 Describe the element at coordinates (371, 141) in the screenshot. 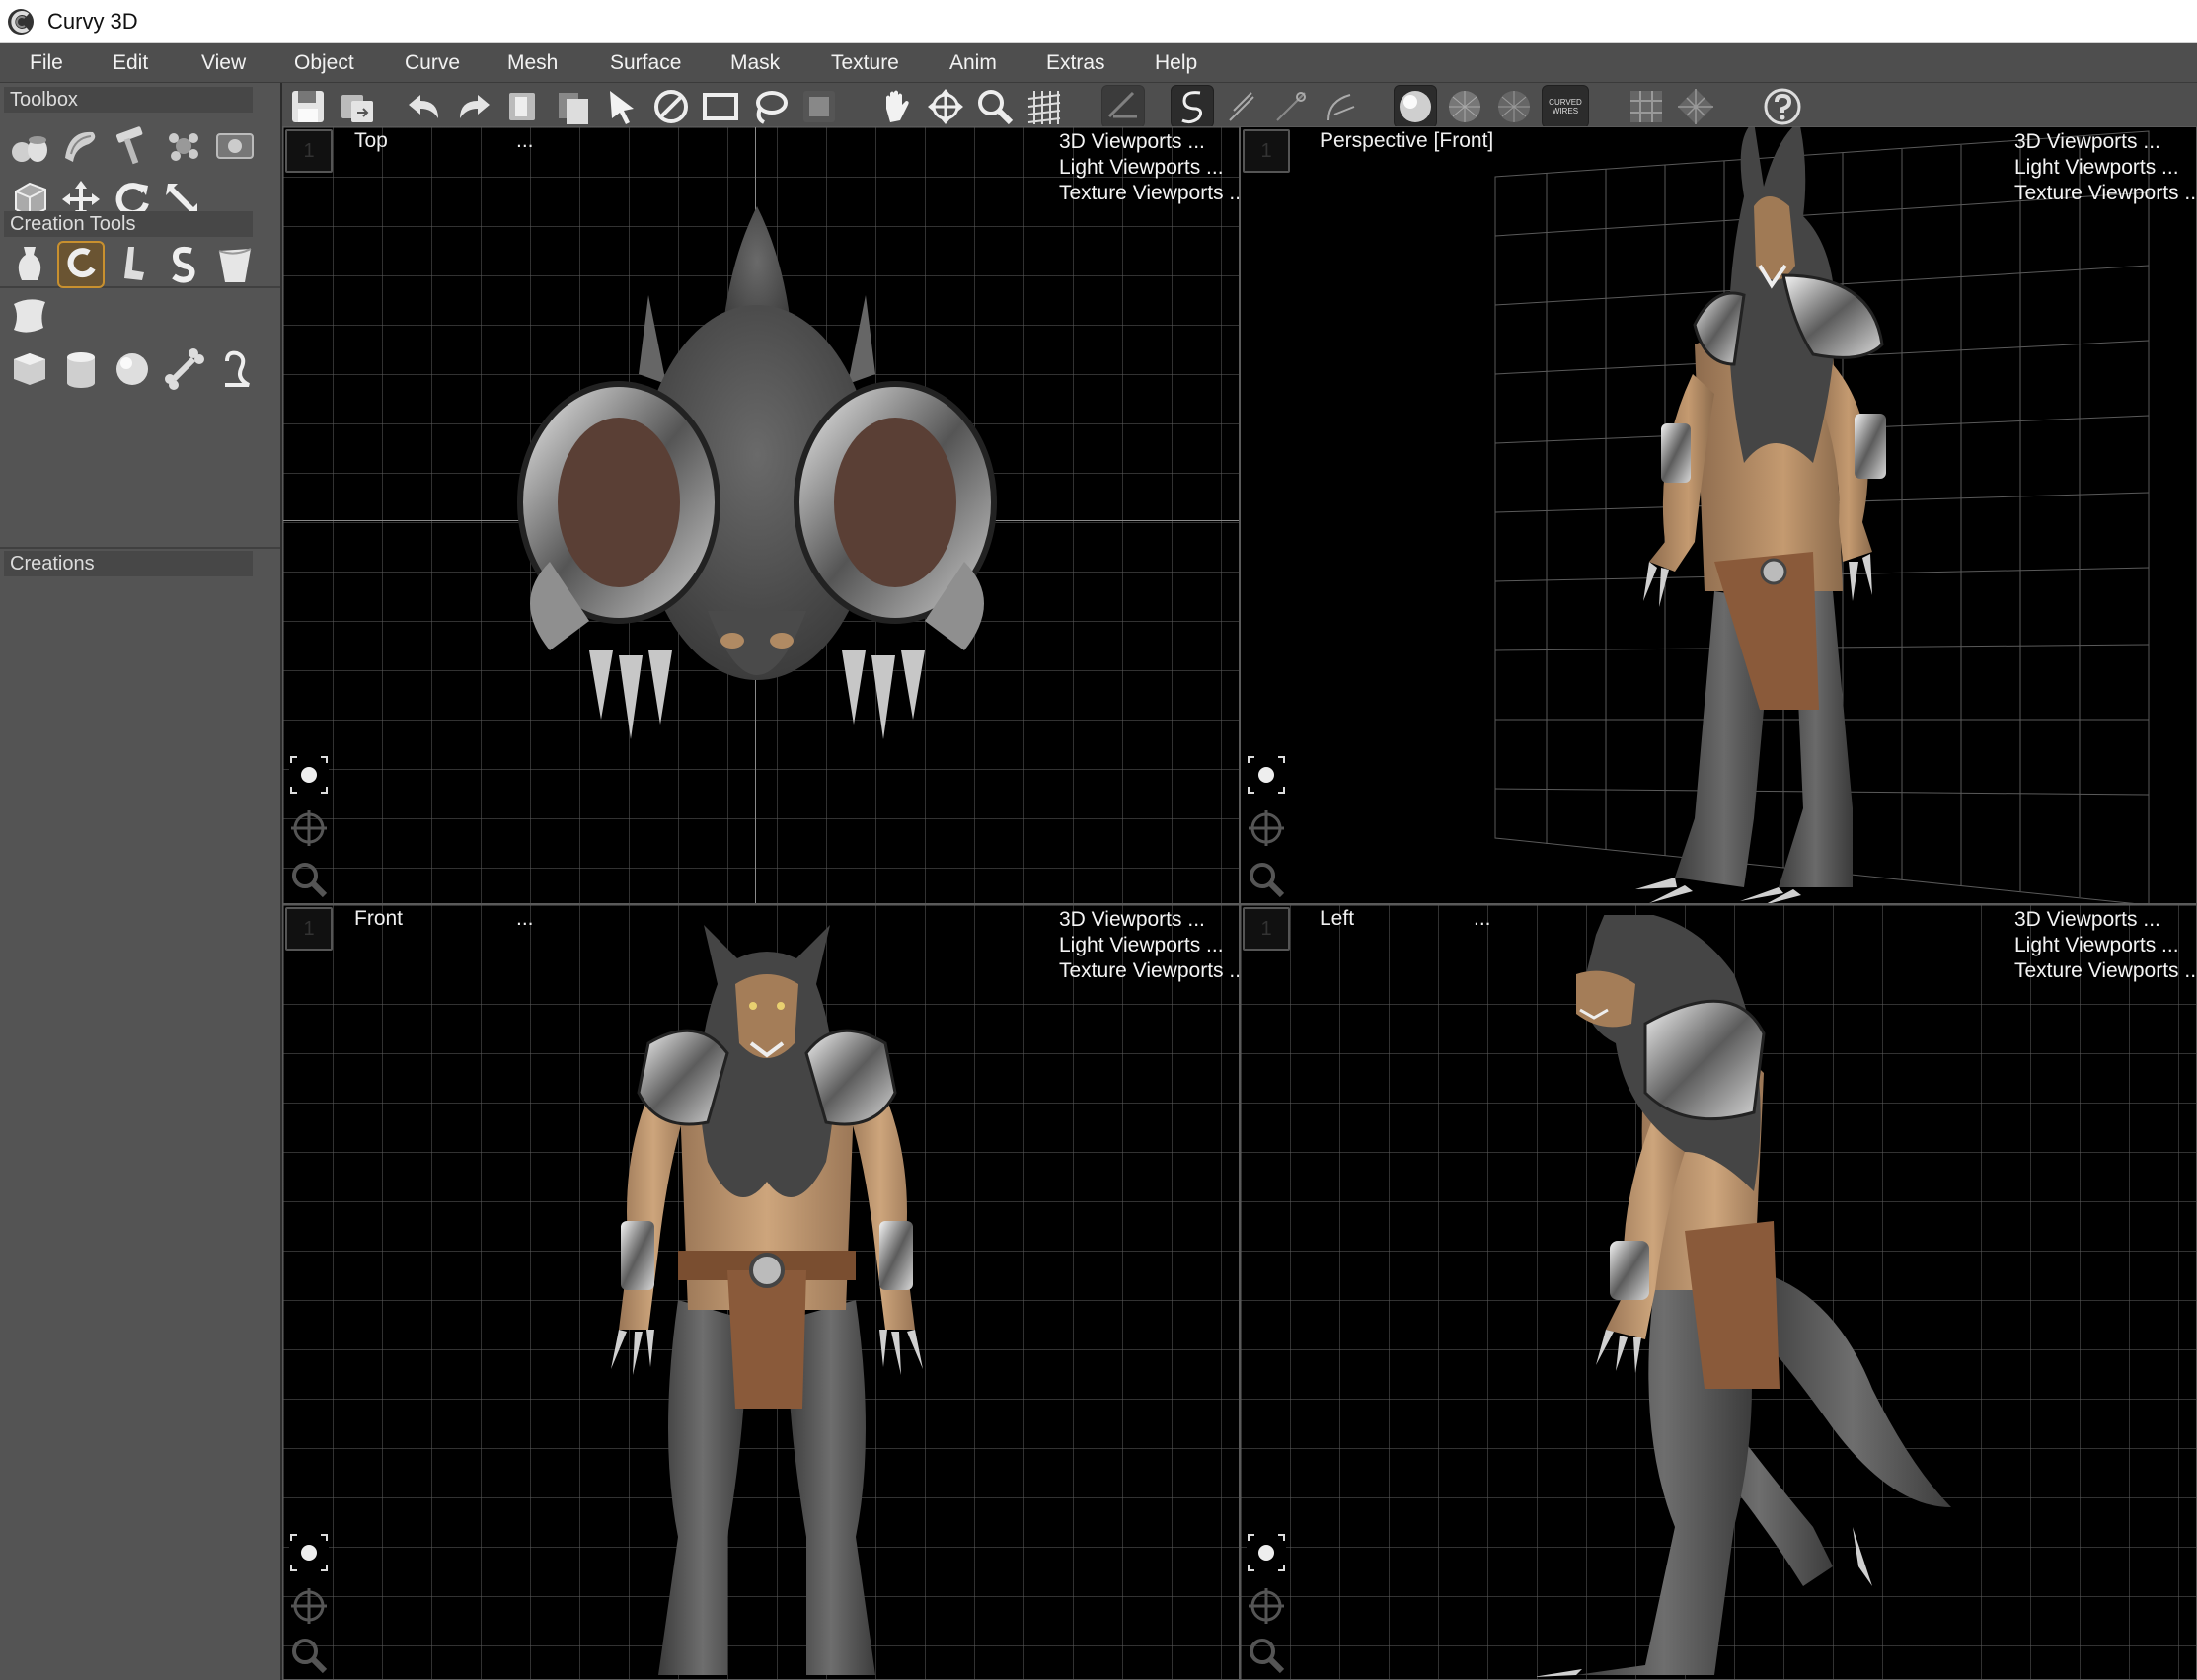

I see `viewport-title: Top` at that location.